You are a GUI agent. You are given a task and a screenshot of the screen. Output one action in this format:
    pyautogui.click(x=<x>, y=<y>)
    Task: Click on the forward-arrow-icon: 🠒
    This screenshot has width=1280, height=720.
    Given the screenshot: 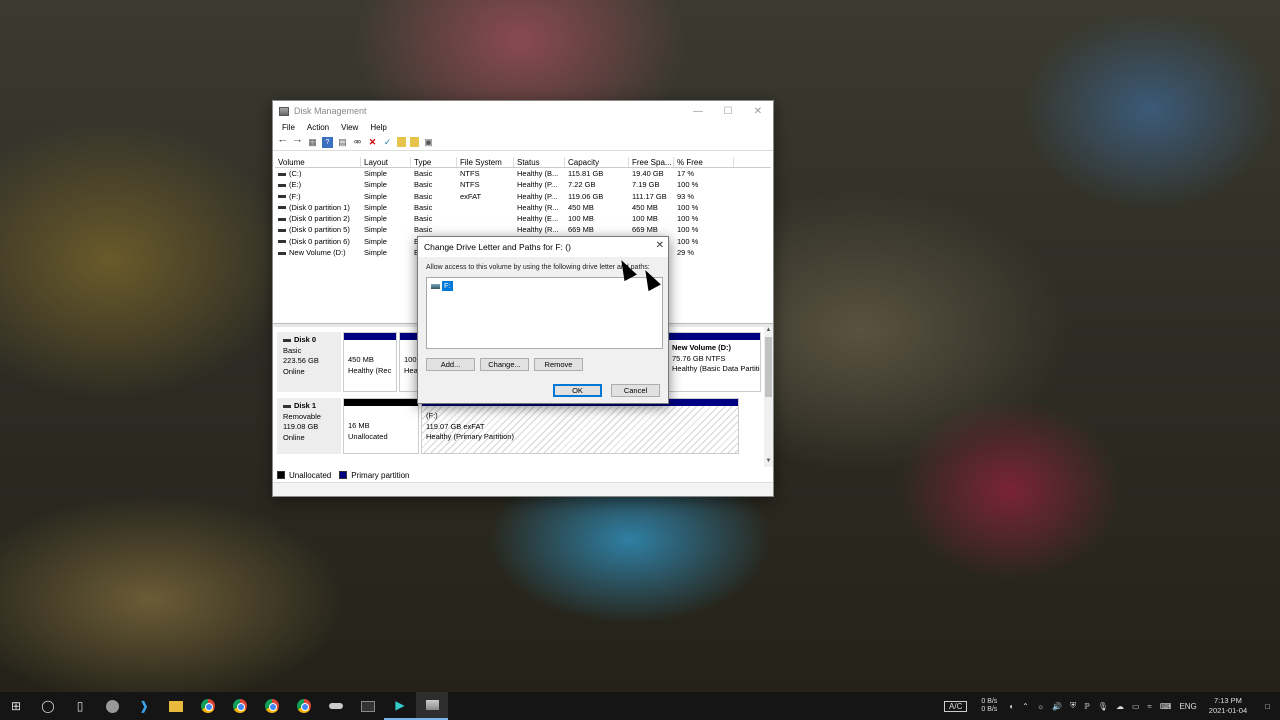 What is the action you would take?
    pyautogui.click(x=297, y=142)
    